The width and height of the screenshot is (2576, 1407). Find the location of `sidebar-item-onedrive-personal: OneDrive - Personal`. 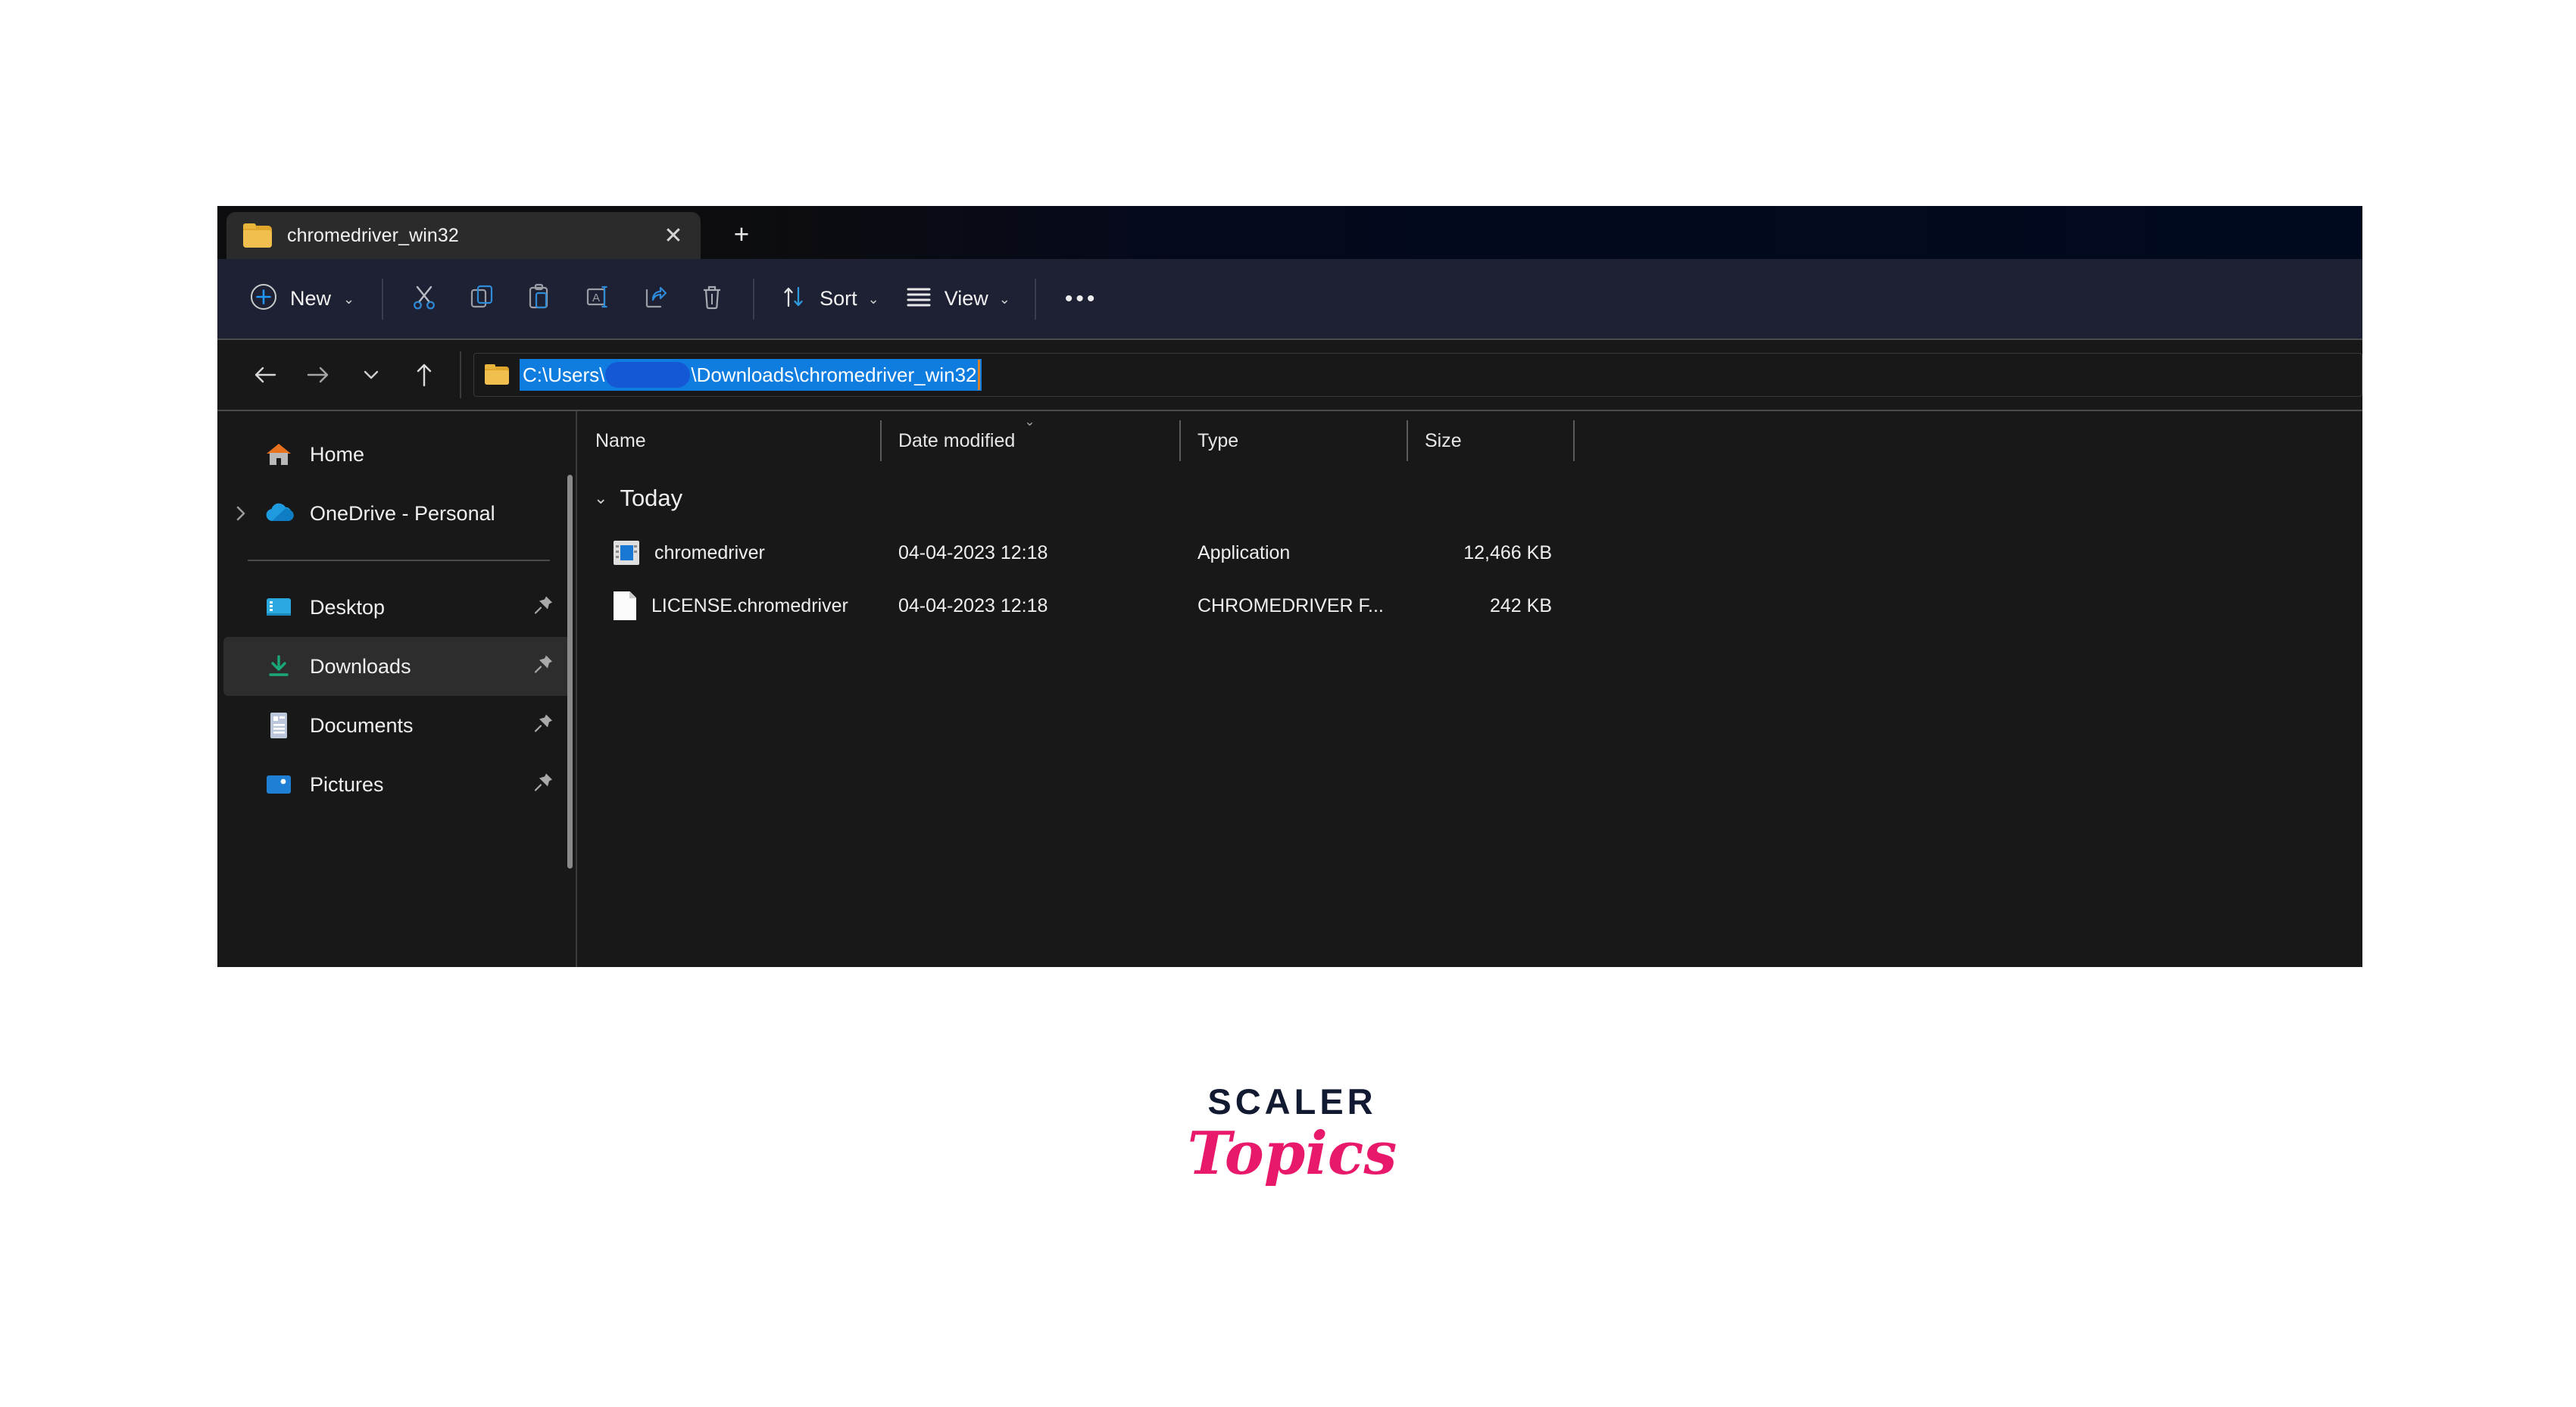

sidebar-item-onedrive-personal: OneDrive - Personal is located at coordinates (397, 513).